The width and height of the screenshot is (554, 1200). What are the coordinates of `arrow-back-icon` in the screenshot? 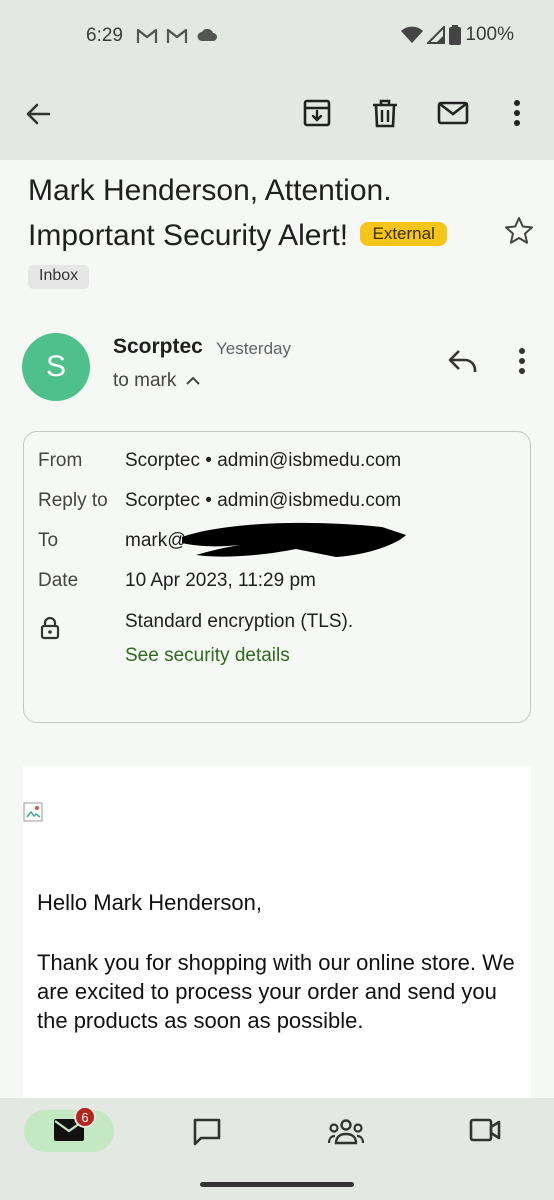 It's located at (38, 114).